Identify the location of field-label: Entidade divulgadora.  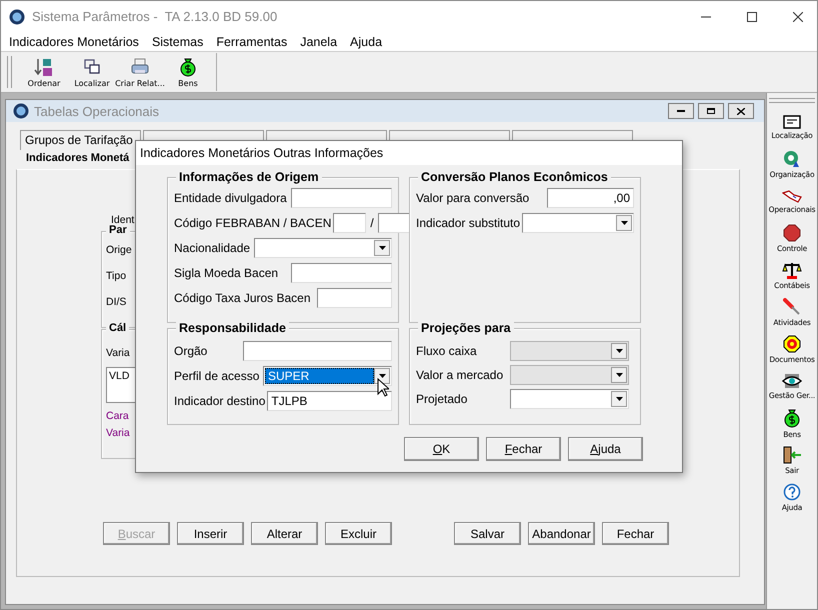
(230, 198).